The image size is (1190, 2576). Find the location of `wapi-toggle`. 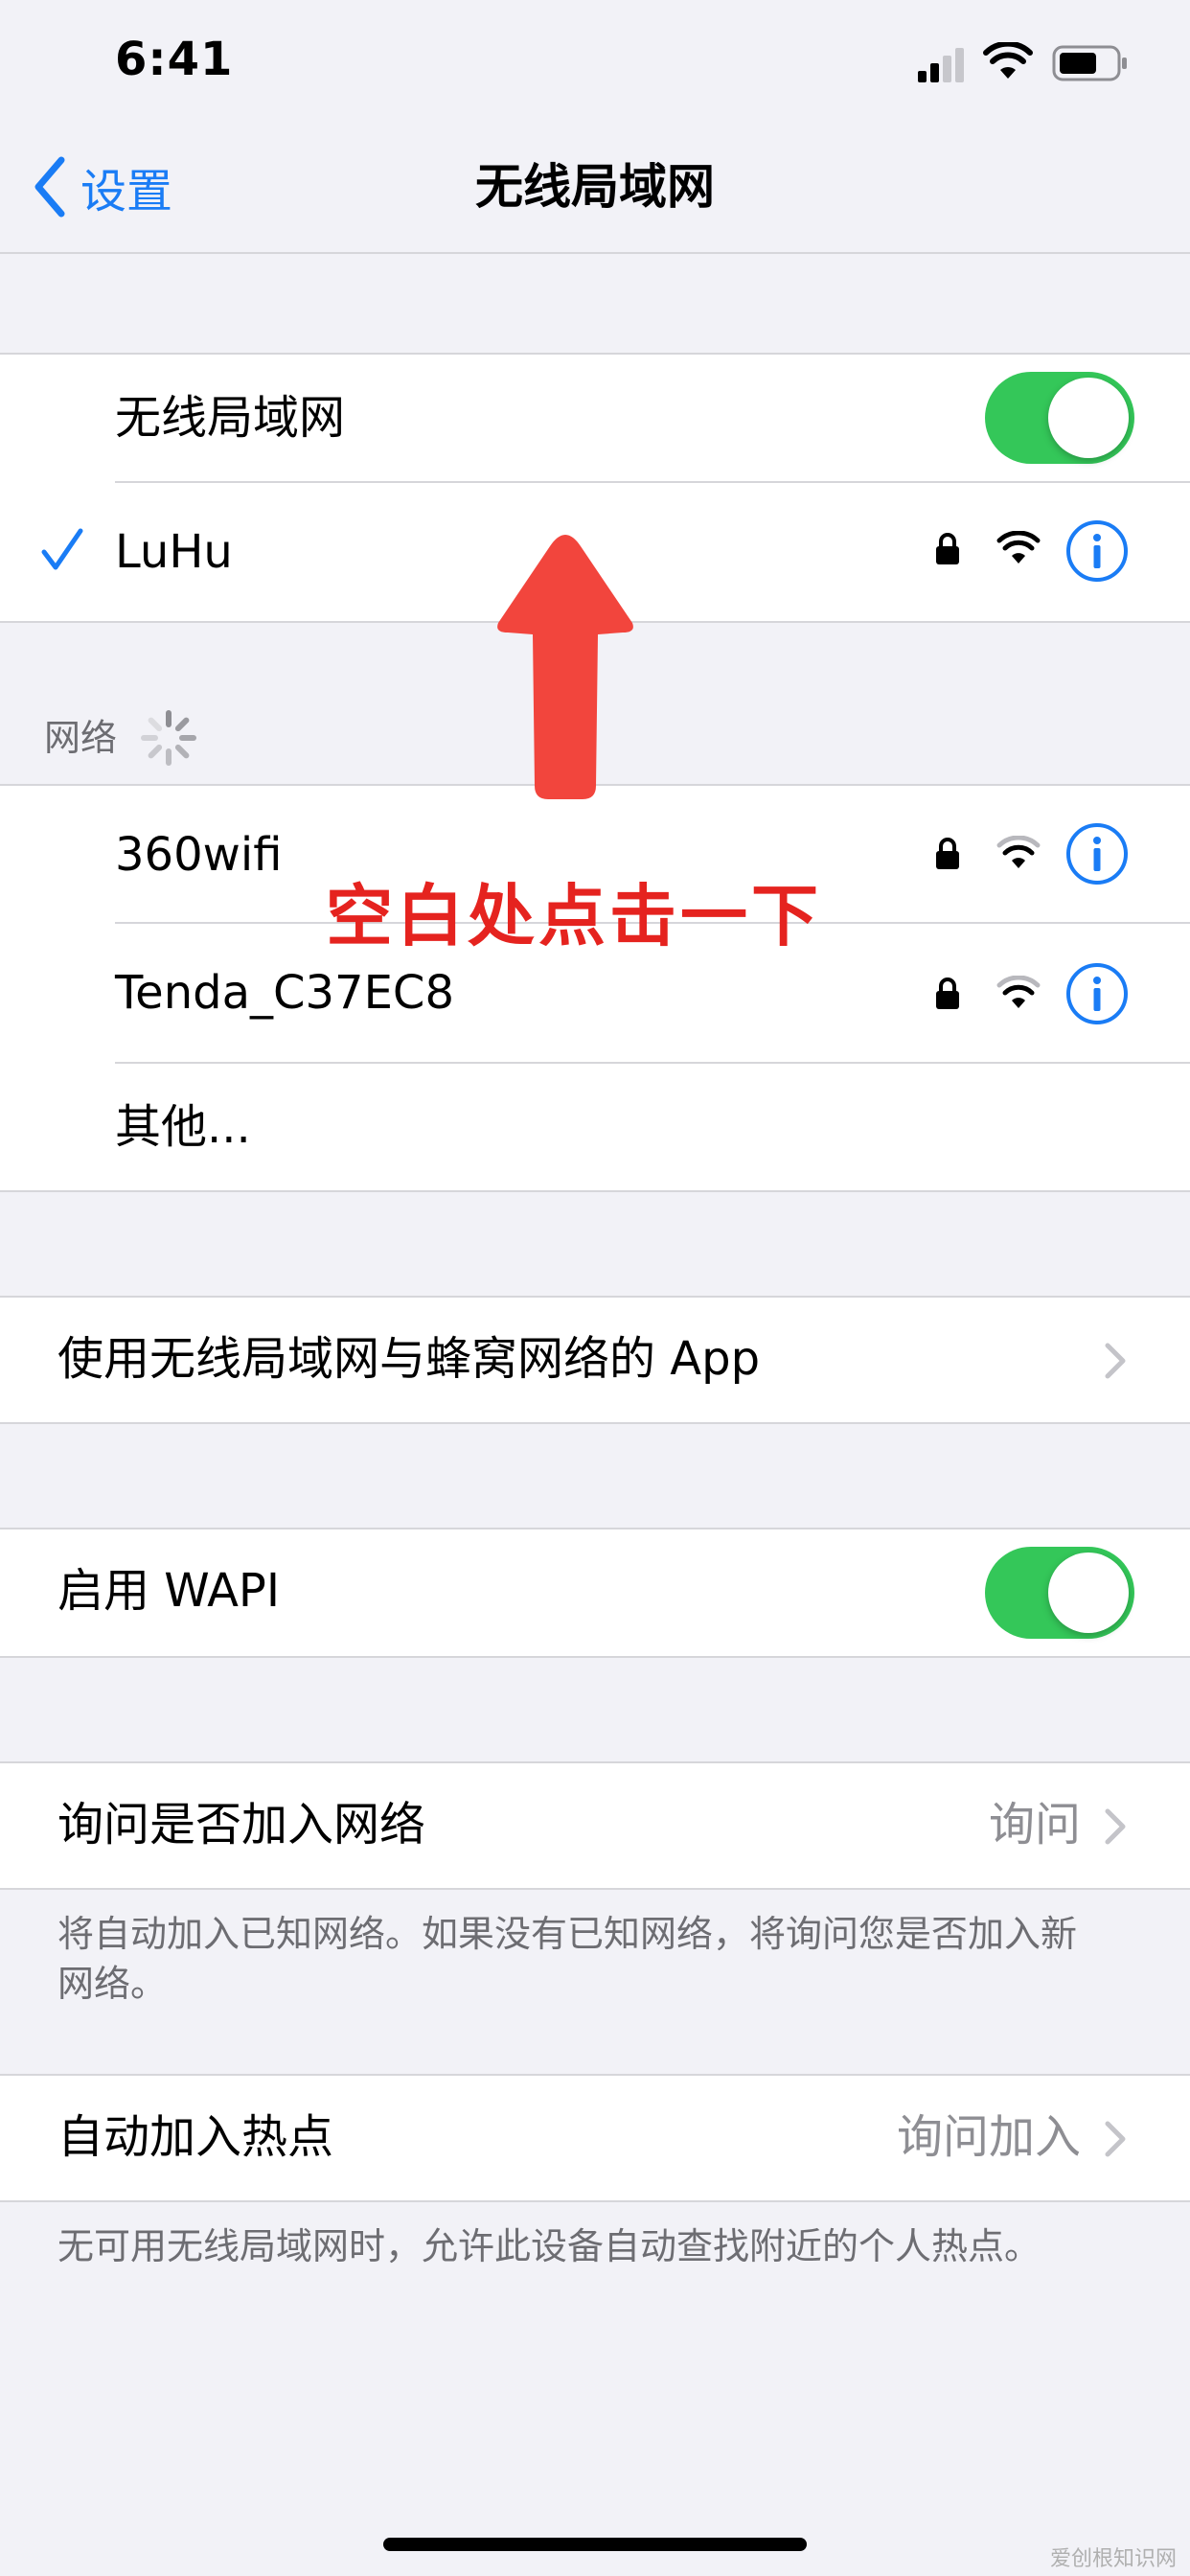

wapi-toggle is located at coordinates (1060, 1593).